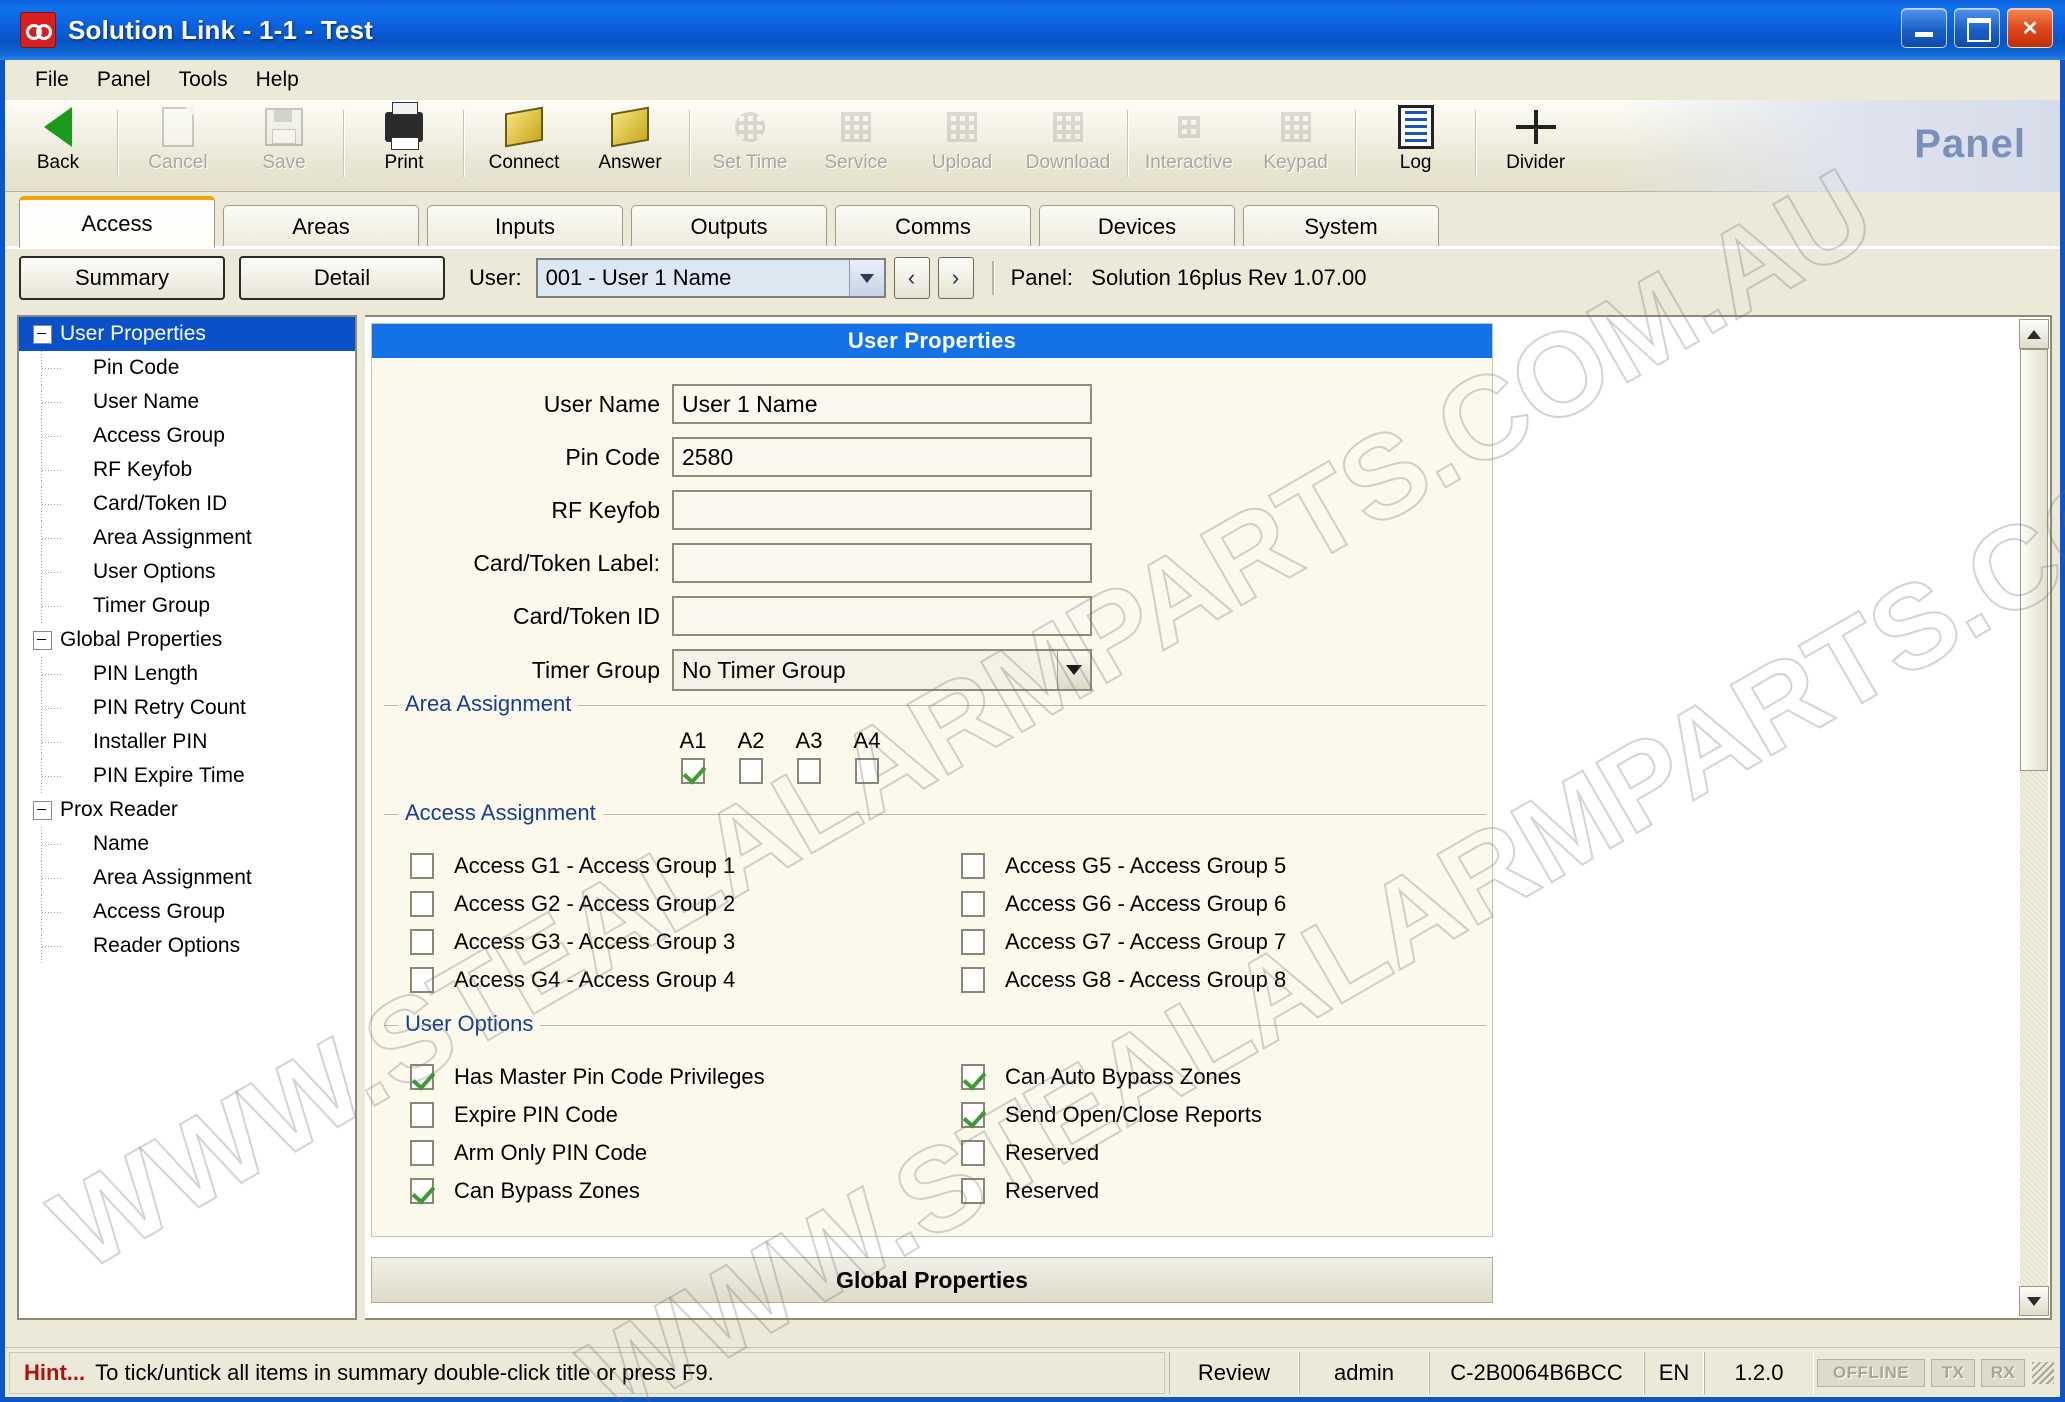 The width and height of the screenshot is (2065, 1402). Describe the element at coordinates (1137, 226) in the screenshot. I see `tab-devices: Devices` at that location.